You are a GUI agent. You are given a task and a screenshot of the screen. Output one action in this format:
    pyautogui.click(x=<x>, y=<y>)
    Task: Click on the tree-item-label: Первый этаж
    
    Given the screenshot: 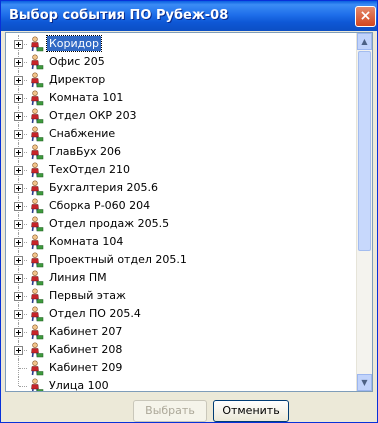 What is the action you would take?
    pyautogui.click(x=87, y=295)
    